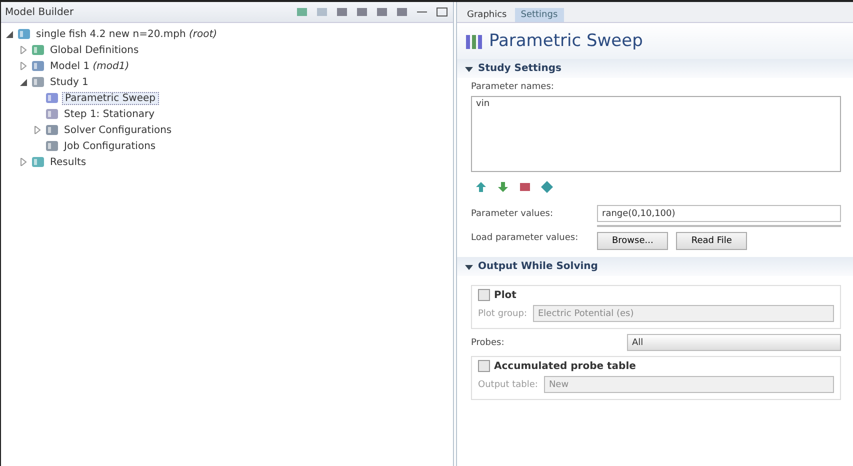 This screenshot has width=853, height=466. What do you see at coordinates (656, 134) in the screenshot?
I see `parameter-names-field: vin` at bounding box center [656, 134].